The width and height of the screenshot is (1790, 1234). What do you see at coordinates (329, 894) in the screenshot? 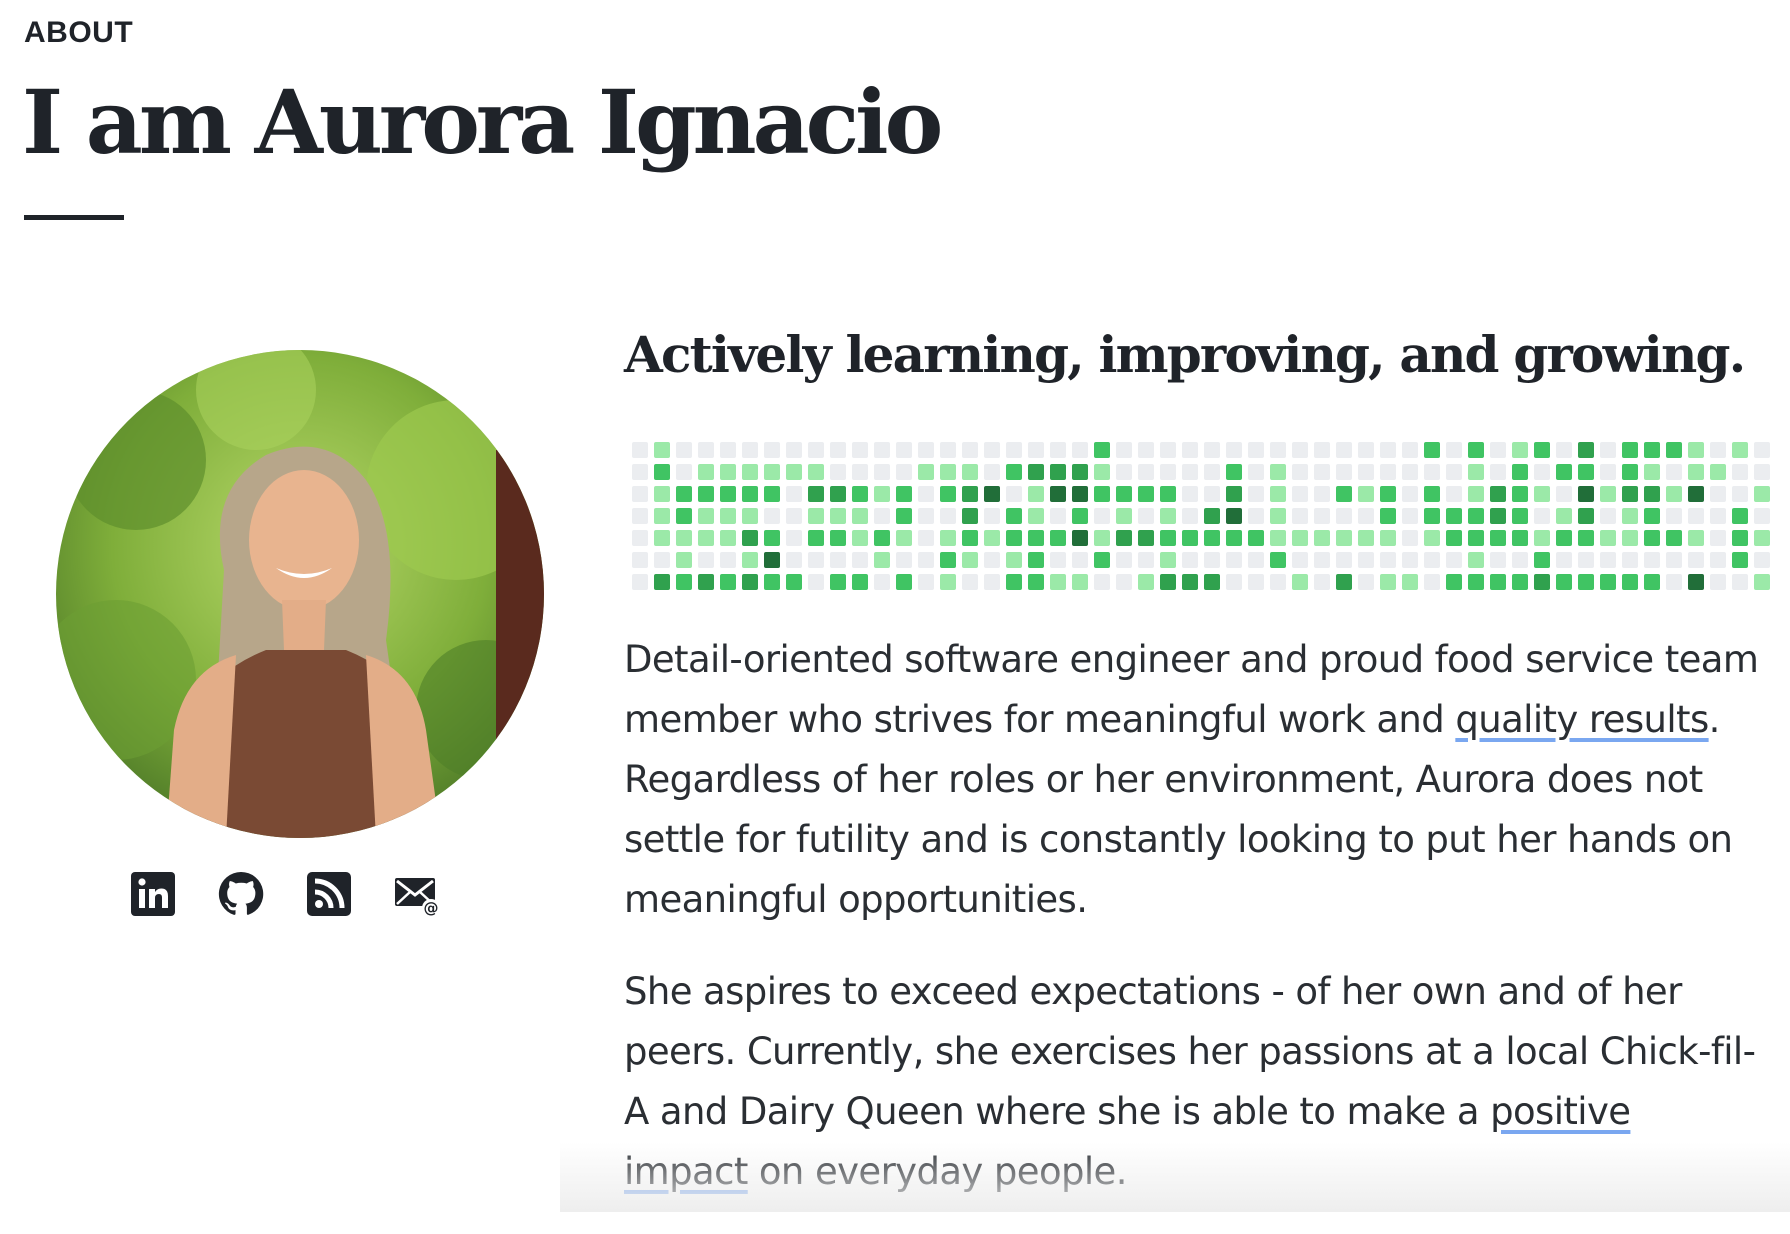
I see `rss-icon` at bounding box center [329, 894].